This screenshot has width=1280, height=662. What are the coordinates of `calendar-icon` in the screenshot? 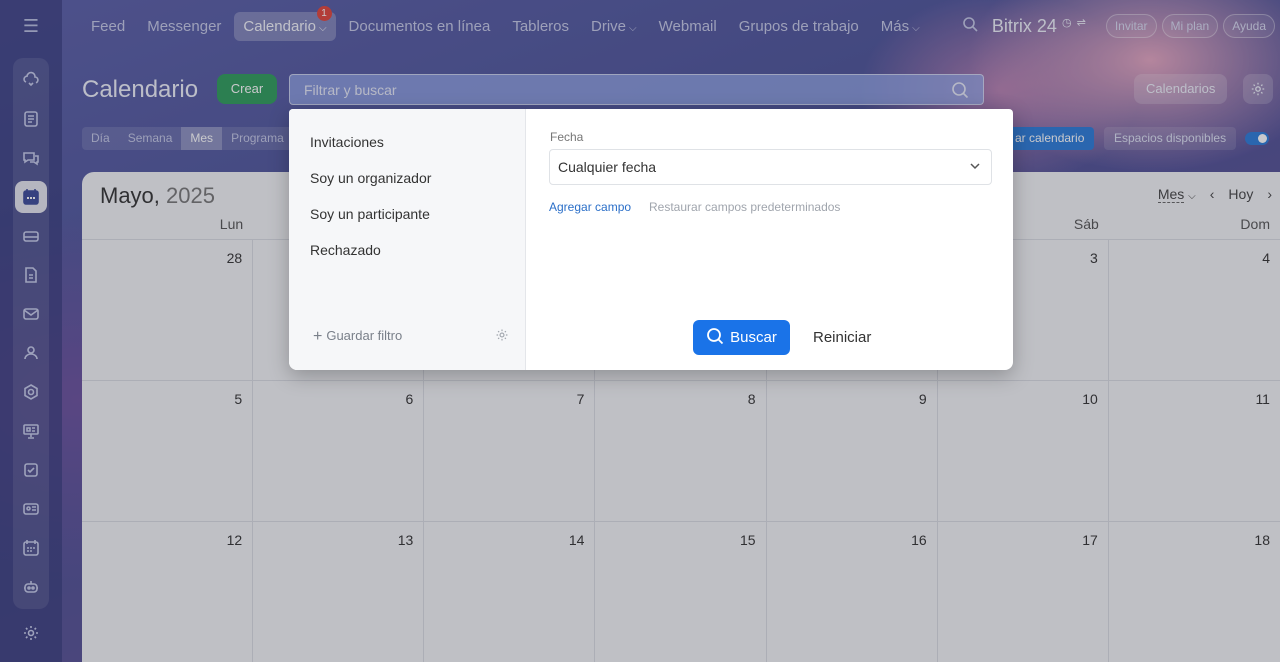 It's located at (31, 197).